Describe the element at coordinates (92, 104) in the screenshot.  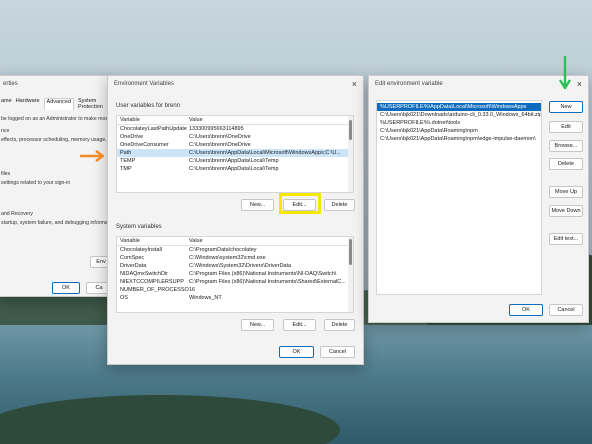
I see `tab-system-protection: System Protection` at that location.